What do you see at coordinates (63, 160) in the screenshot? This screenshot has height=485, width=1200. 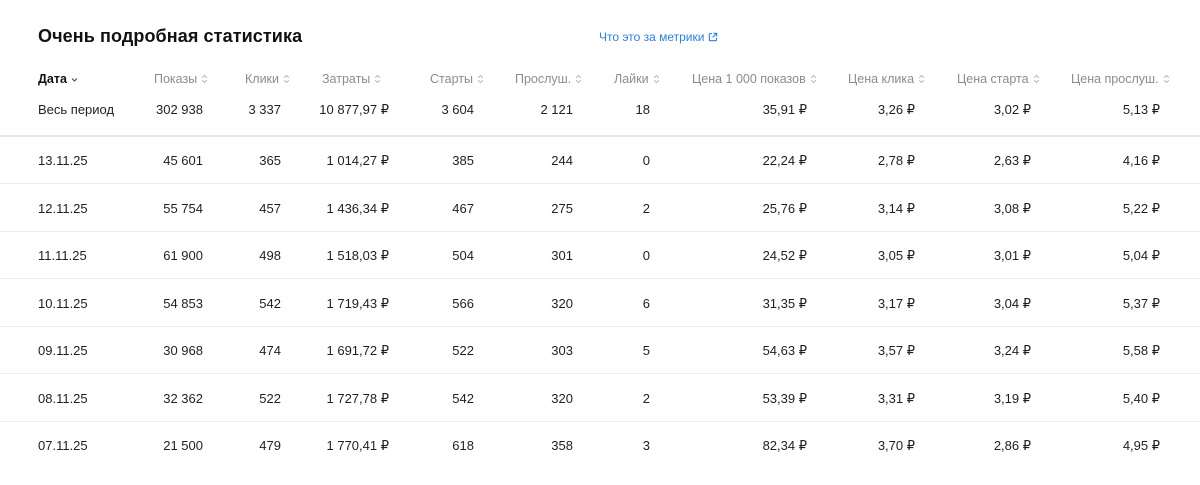 I see `cell-date: 13.11.25` at bounding box center [63, 160].